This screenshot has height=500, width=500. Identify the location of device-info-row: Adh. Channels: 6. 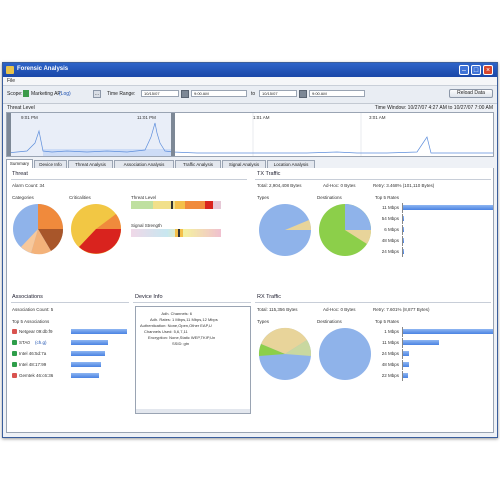
(176, 313).